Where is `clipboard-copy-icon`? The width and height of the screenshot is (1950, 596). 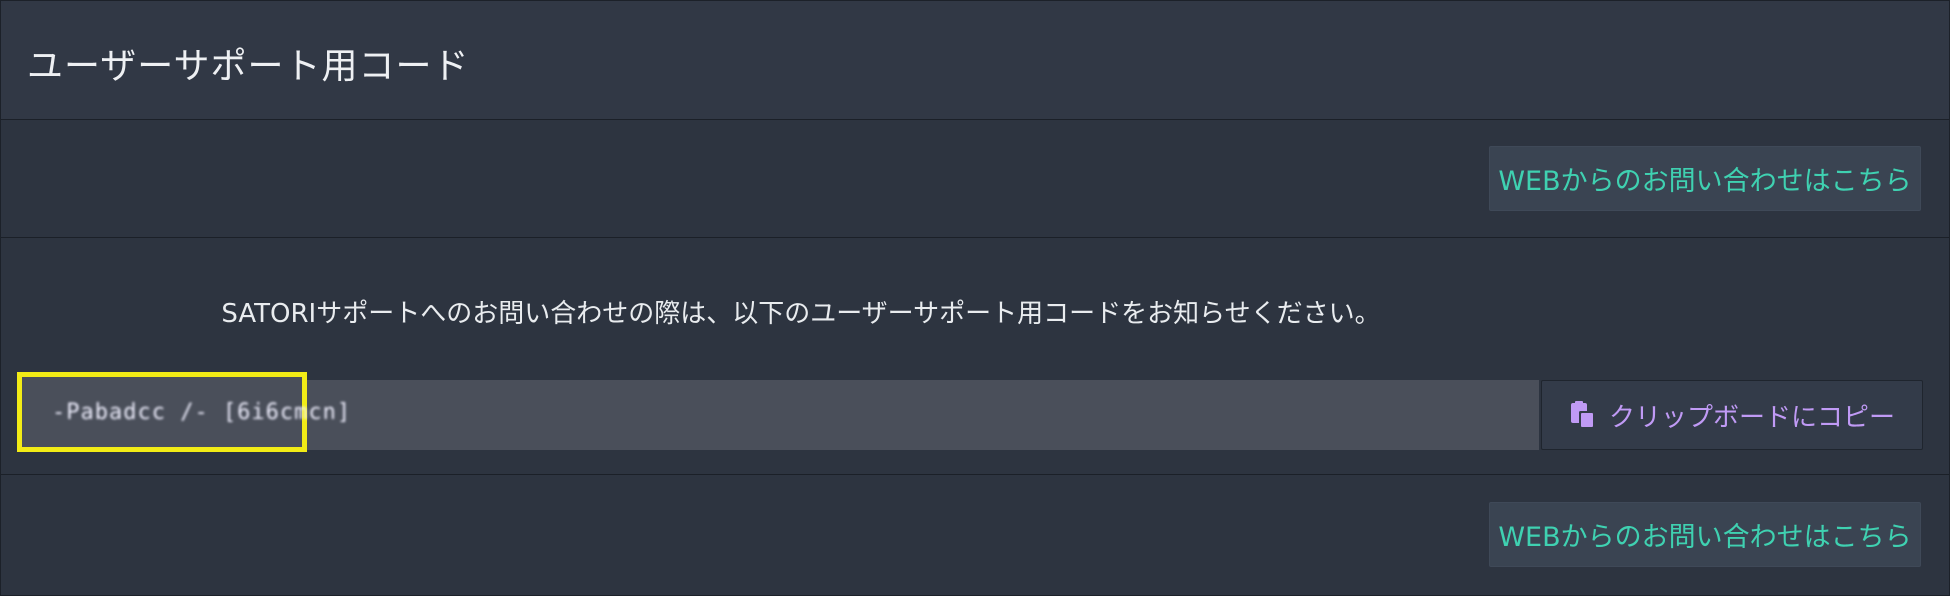
clipboard-copy-icon is located at coordinates (1582, 415).